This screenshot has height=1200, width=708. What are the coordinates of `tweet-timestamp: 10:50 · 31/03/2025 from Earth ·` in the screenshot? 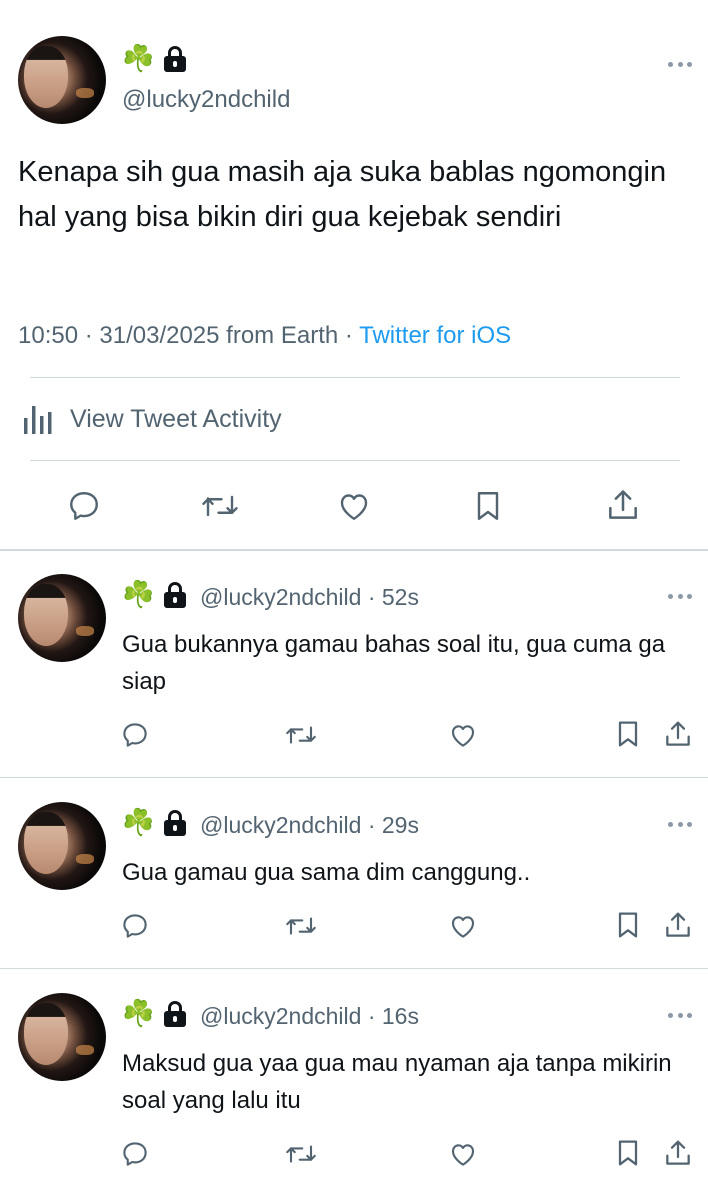 It's located at (189, 335).